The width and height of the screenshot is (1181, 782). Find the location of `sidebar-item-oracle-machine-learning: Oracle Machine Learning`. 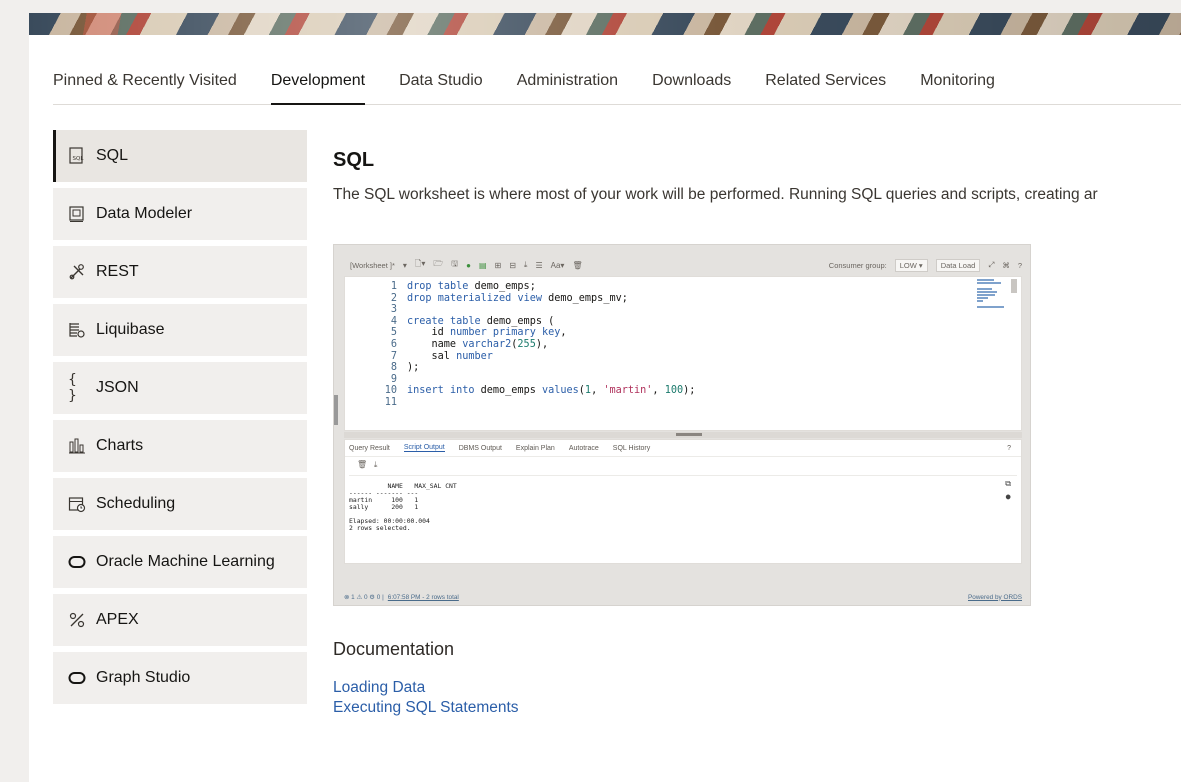

sidebar-item-oracle-machine-learning: Oracle Machine Learning is located at coordinates (180, 562).